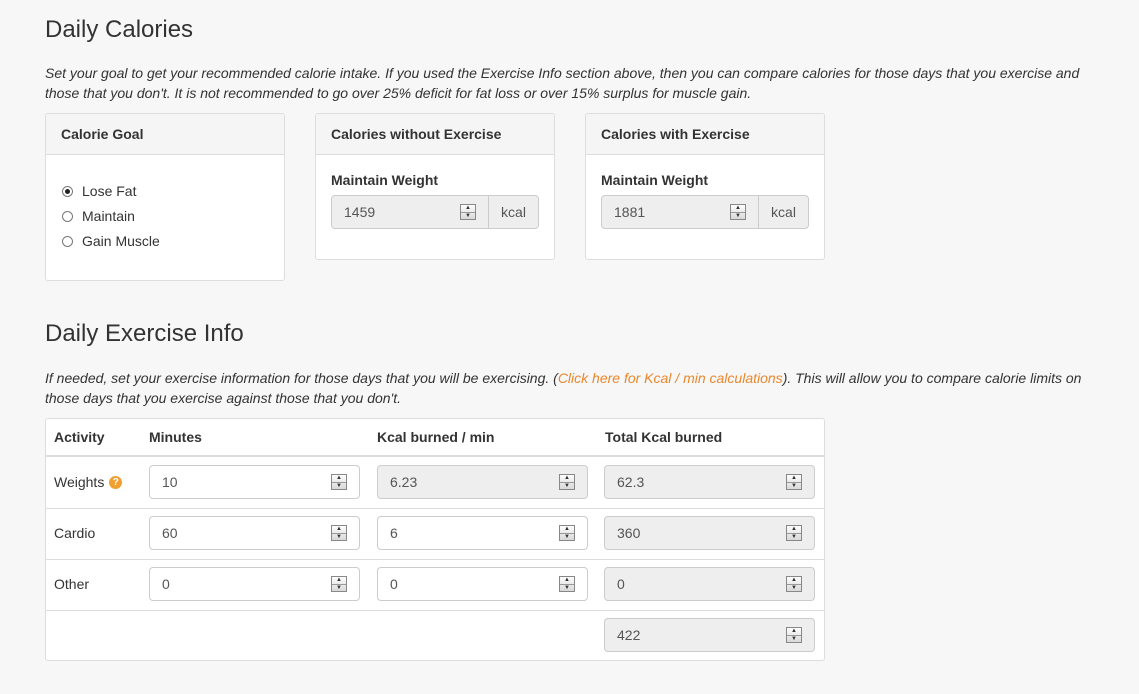  I want to click on field-value: 62.3, so click(631, 482).